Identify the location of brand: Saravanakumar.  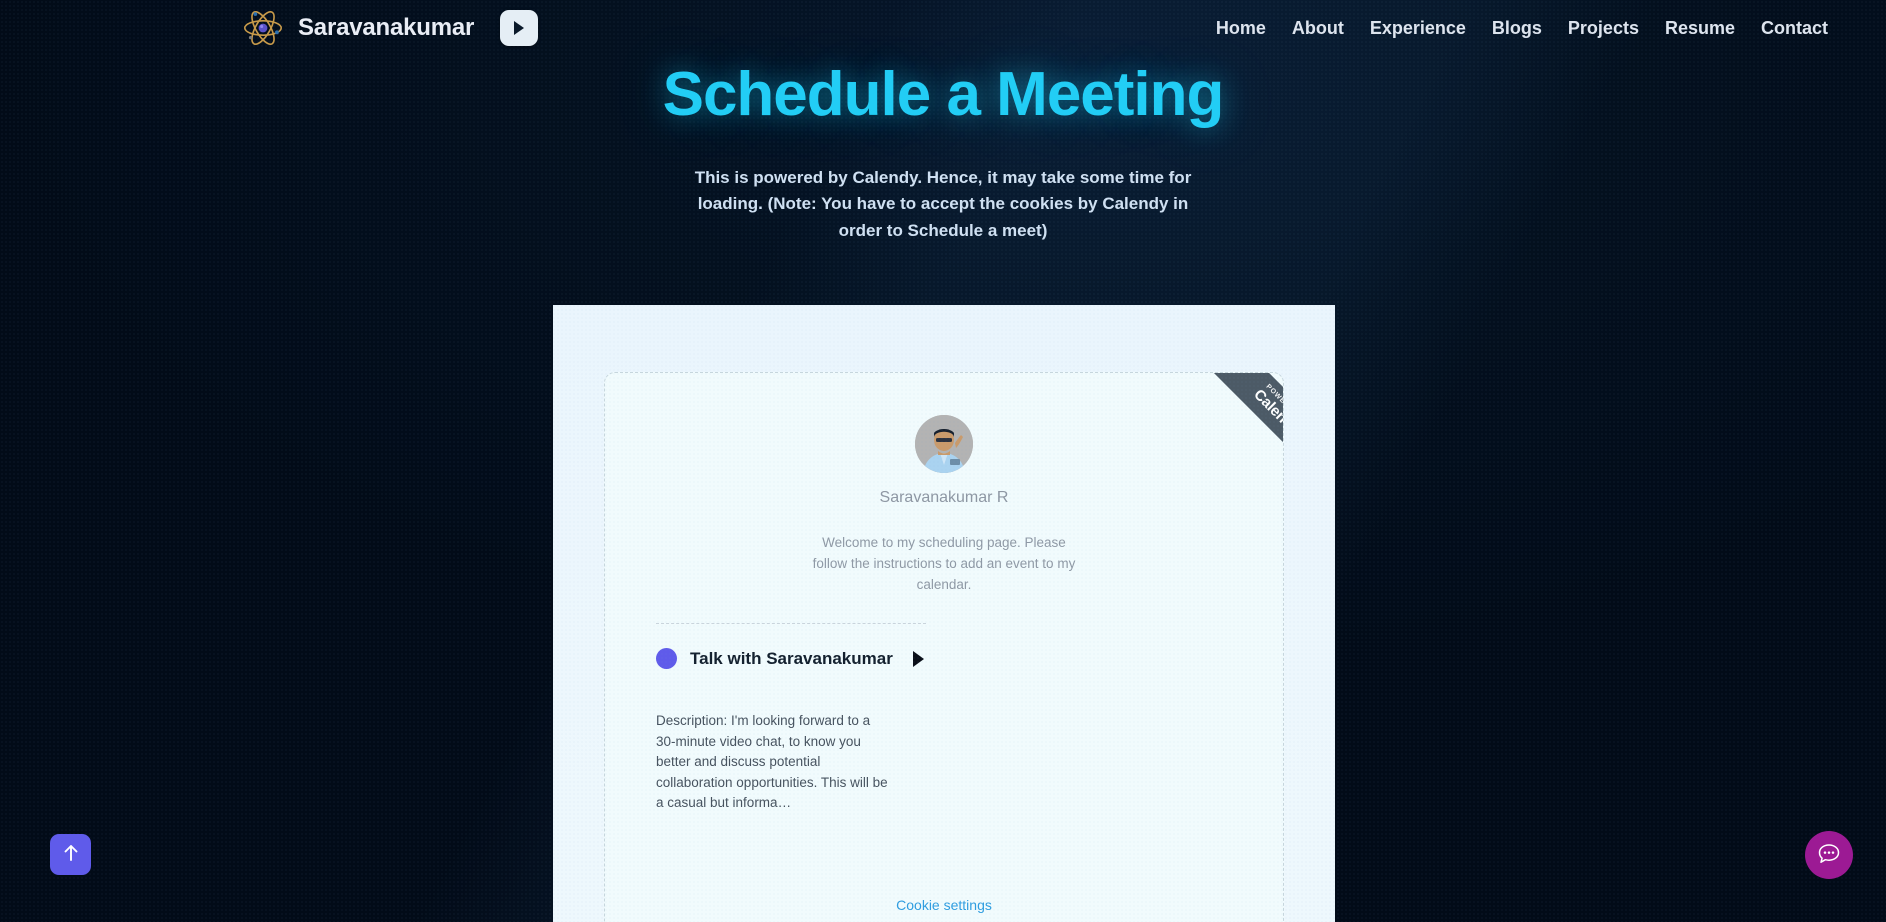
(357, 28).